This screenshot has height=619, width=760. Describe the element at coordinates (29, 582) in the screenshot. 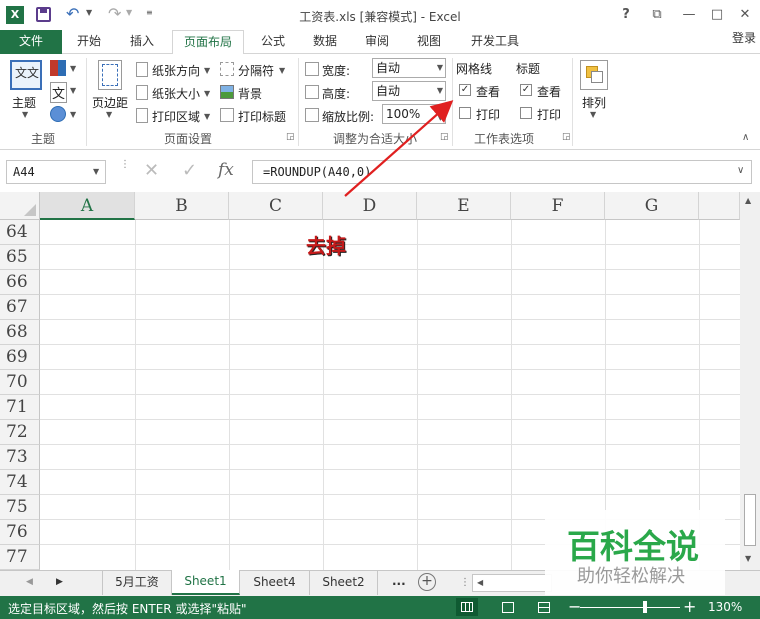

I see `prev-sheet-icon: ◀` at that location.